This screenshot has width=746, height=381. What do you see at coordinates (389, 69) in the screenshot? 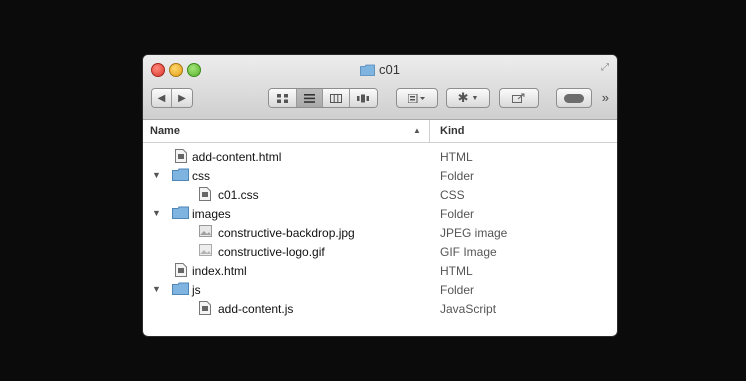
I see `window-title-text: c01` at bounding box center [389, 69].